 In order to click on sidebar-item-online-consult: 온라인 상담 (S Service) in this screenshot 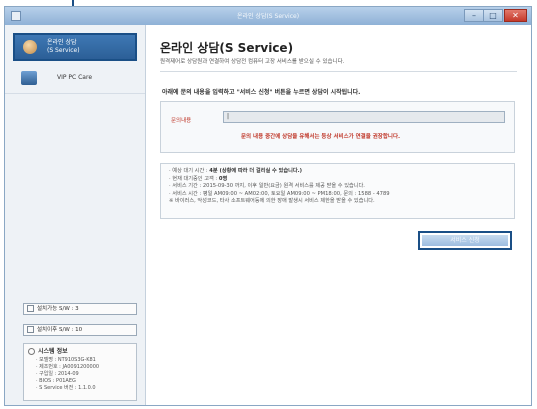, I will do `click(75, 47)`.